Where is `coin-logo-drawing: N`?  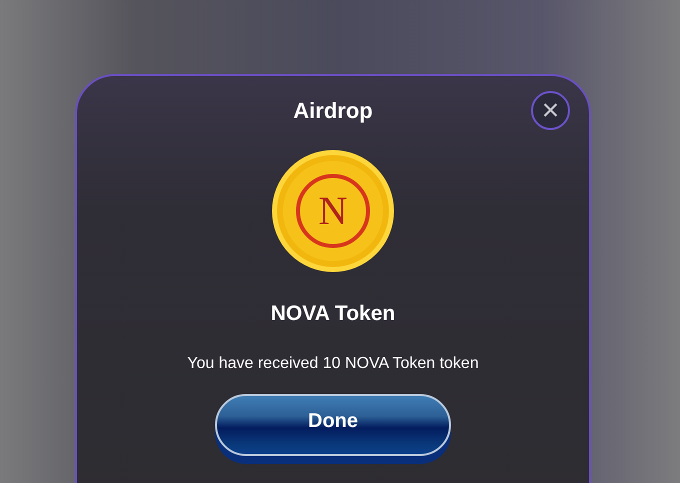
coin-logo-drawing: N is located at coordinates (333, 211).